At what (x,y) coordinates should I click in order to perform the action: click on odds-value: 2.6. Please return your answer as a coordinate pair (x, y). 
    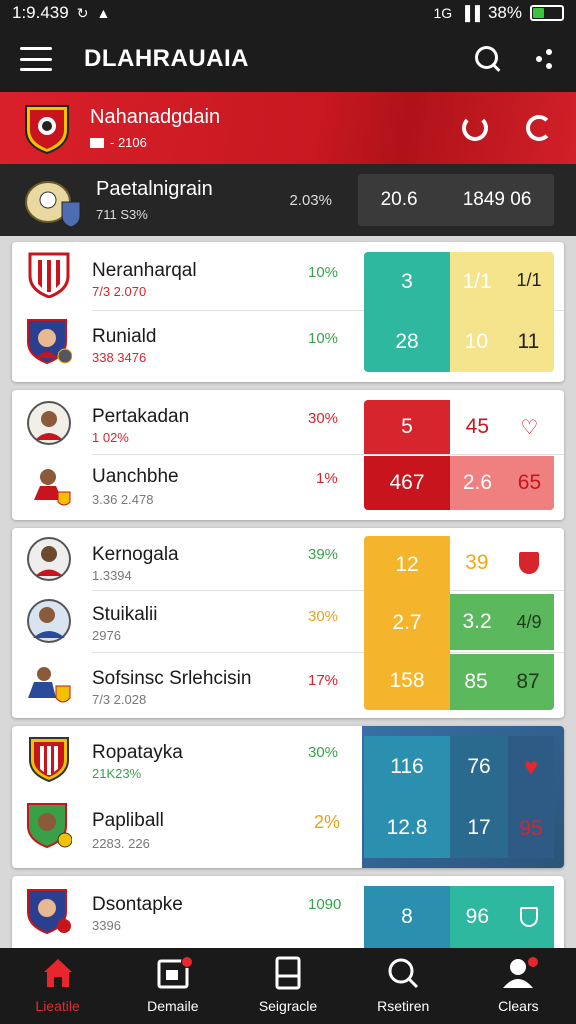
    Looking at the image, I should click on (477, 483).